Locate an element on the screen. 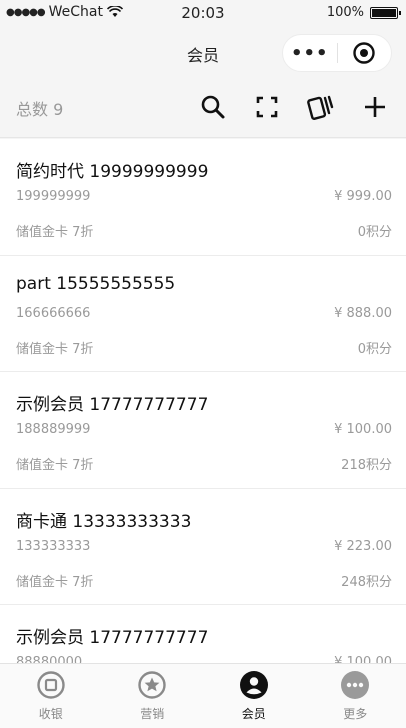 The height and width of the screenshot is (728, 406). card-button is located at coordinates (321, 107).